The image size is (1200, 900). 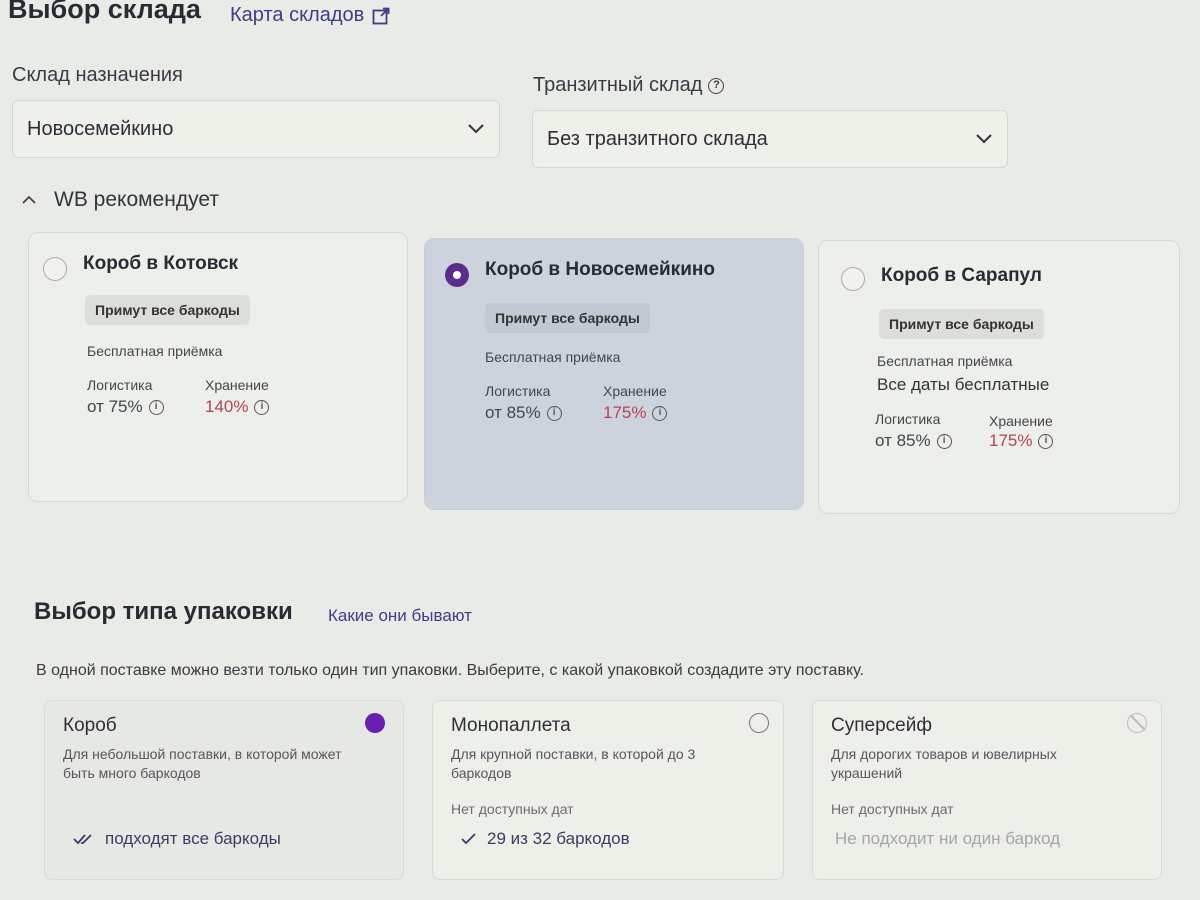 I want to click on destination-select: Новосемейкино, so click(x=256, y=129).